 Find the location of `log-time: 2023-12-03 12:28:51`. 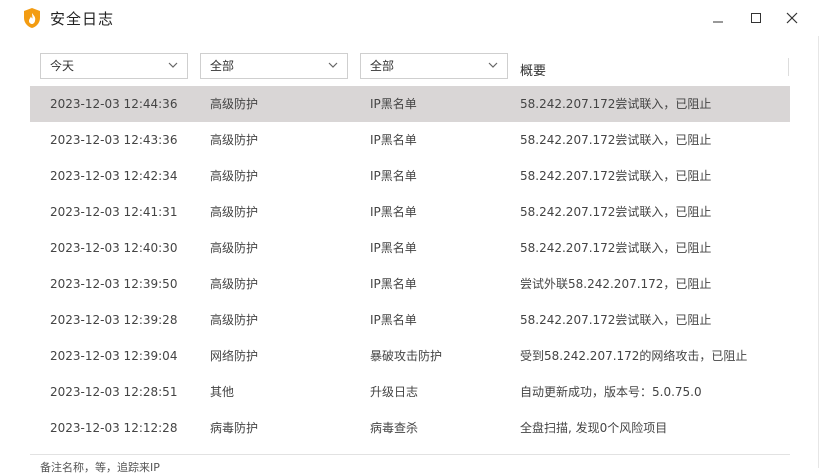

log-time: 2023-12-03 12:28:51 is located at coordinates (114, 392).